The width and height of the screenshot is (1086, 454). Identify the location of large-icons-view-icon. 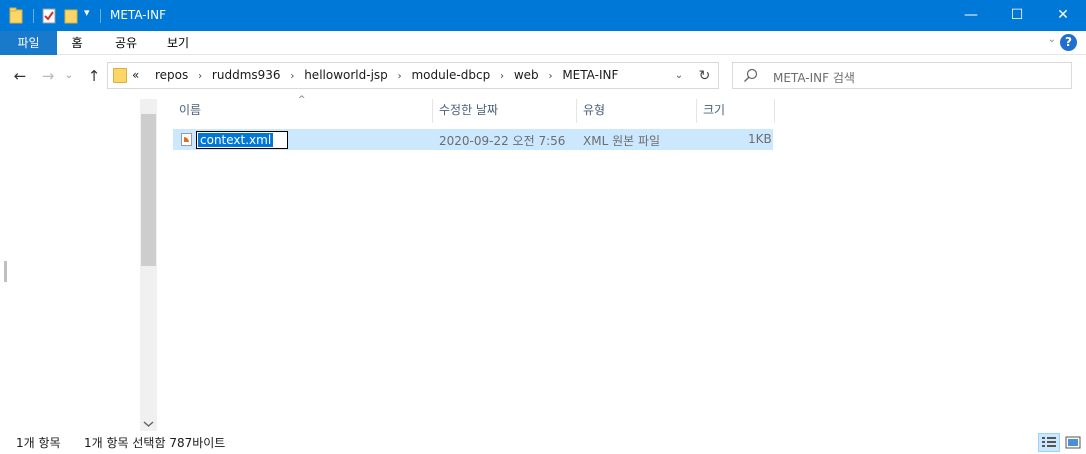
(1073, 442).